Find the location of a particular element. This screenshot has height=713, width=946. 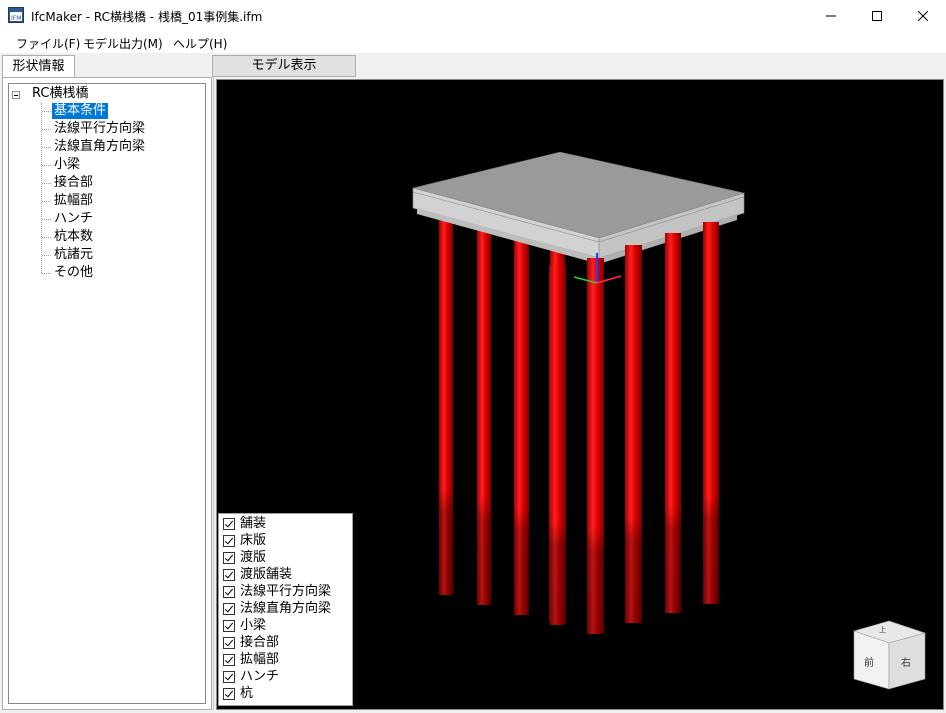

splitter is located at coordinates (213, 393).